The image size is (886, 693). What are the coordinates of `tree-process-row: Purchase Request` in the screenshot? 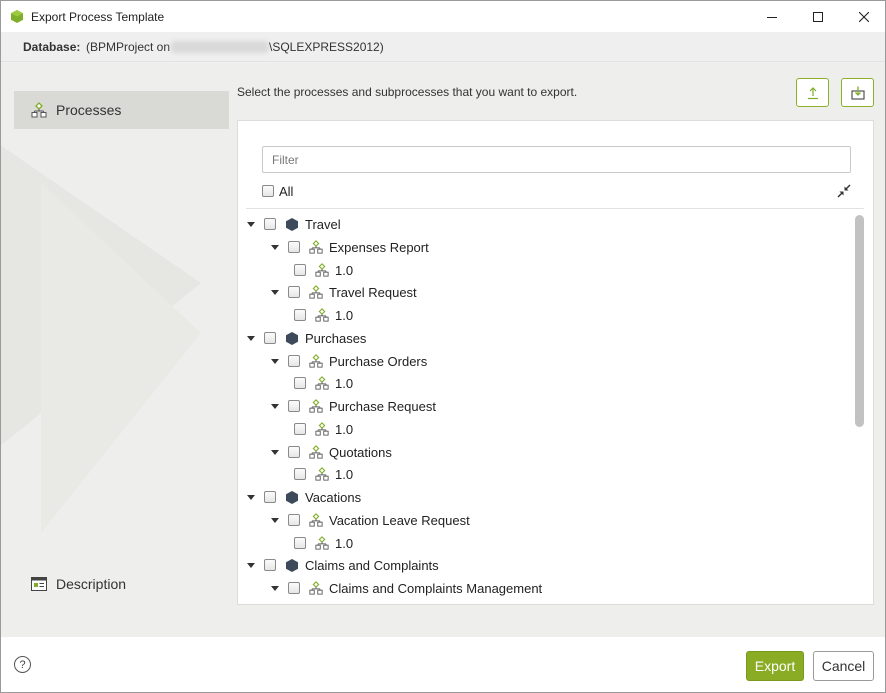 It's located at (353, 406).